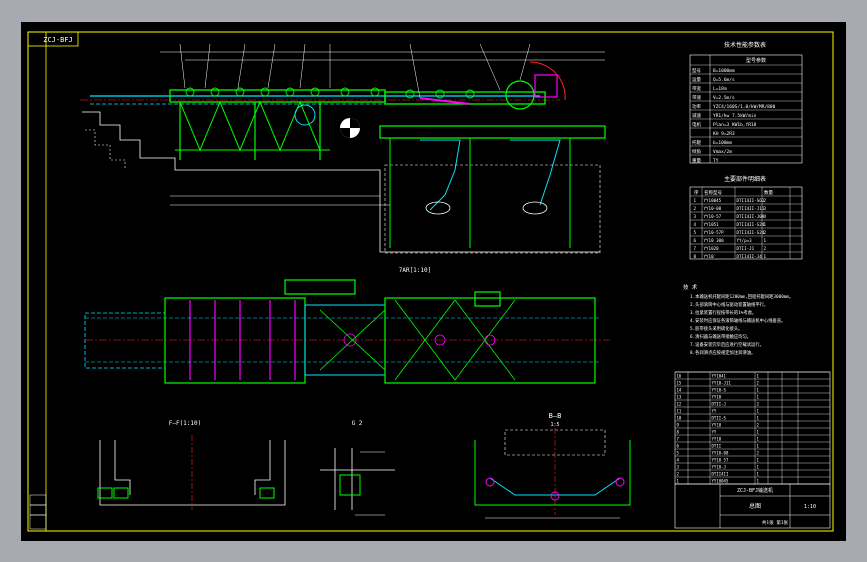 The image size is (867, 562). Describe the element at coordinates (717, 446) in the screenshot. I see `bom-cell: DTII` at that location.